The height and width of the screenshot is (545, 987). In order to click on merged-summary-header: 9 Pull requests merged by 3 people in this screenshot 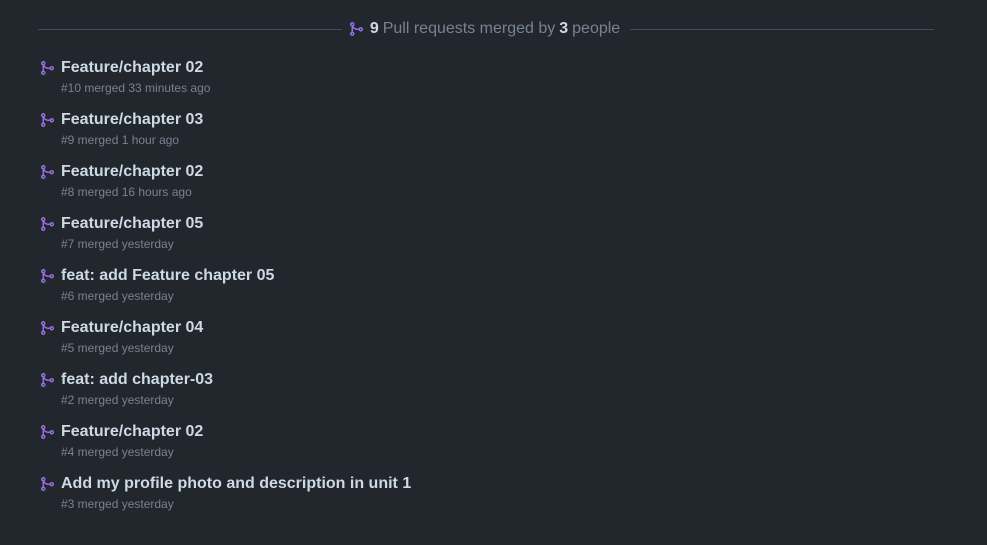, I will do `click(486, 29)`.